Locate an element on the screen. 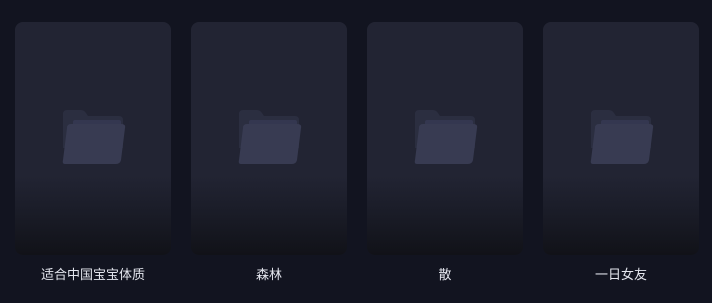 The image size is (712, 303). album-name: 散 is located at coordinates (445, 275).